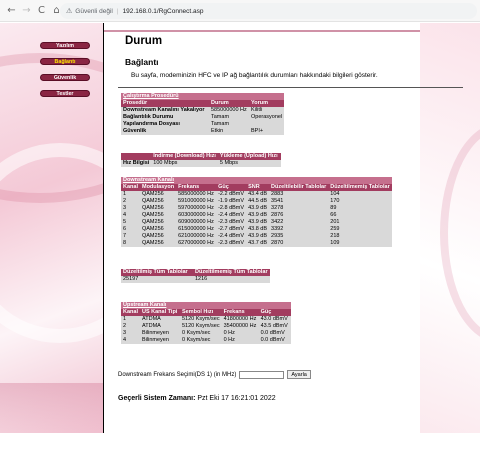 The image size is (480, 457). I want to click on table-cell: 591000000 Hz, so click(196, 201).